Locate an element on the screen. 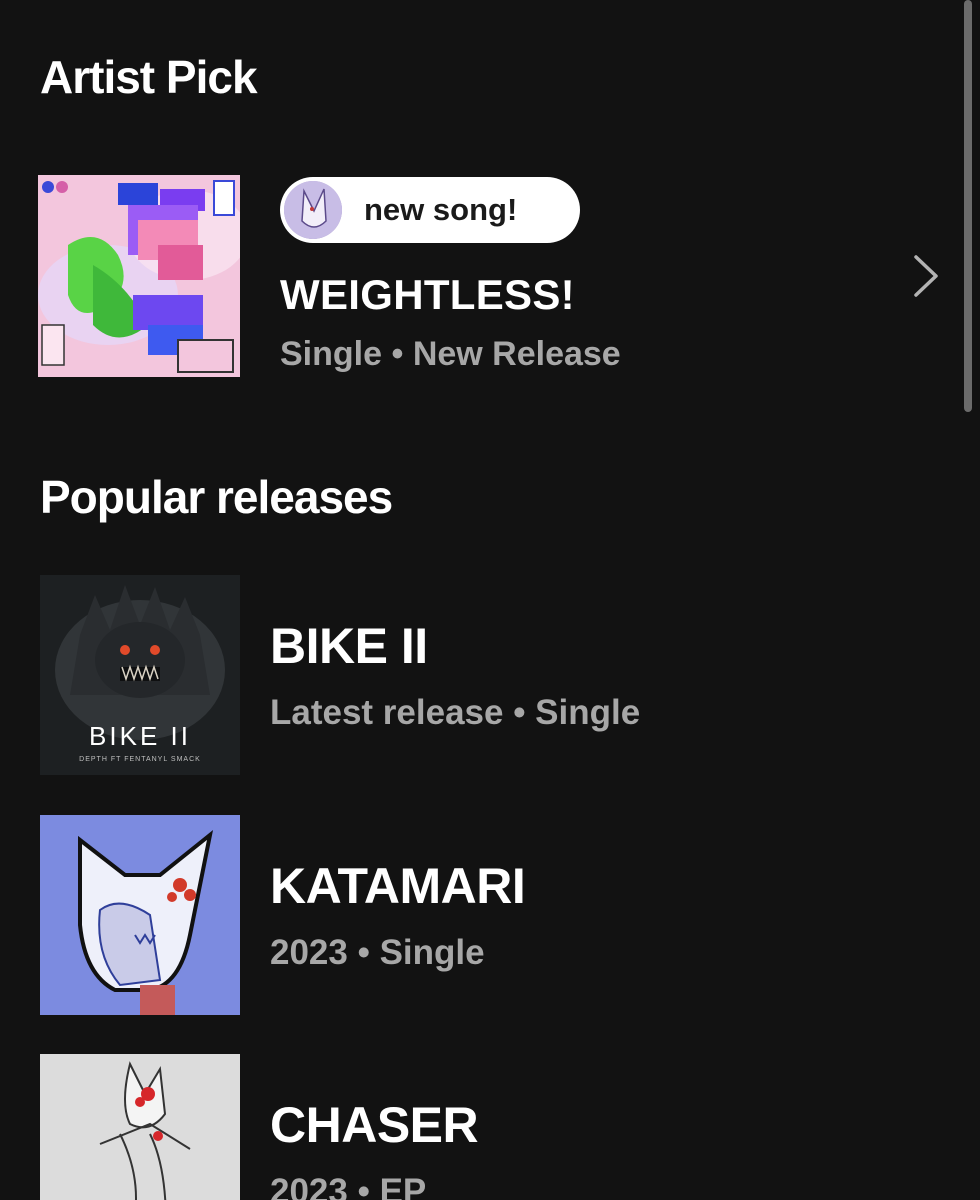 The width and height of the screenshot is (980, 1200). artist-avatar is located at coordinates (313, 210).